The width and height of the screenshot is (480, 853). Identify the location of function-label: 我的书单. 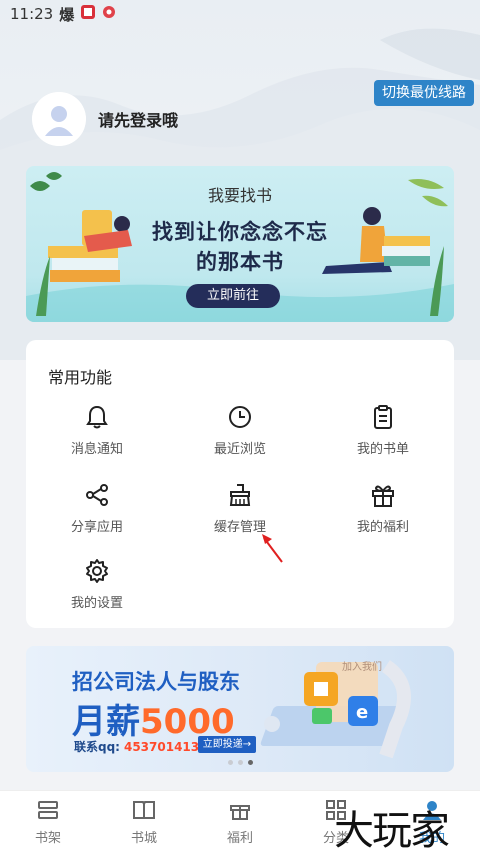
(382, 449).